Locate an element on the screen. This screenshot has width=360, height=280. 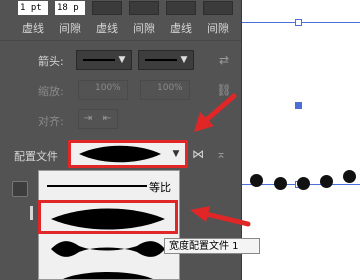
gap-2-label: 间隙 is located at coordinates (144, 28).